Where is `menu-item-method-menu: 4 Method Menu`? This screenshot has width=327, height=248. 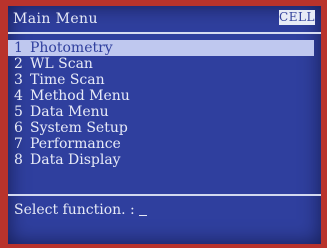
menu-item-method-menu: 4 Method Menu is located at coordinates (164, 96).